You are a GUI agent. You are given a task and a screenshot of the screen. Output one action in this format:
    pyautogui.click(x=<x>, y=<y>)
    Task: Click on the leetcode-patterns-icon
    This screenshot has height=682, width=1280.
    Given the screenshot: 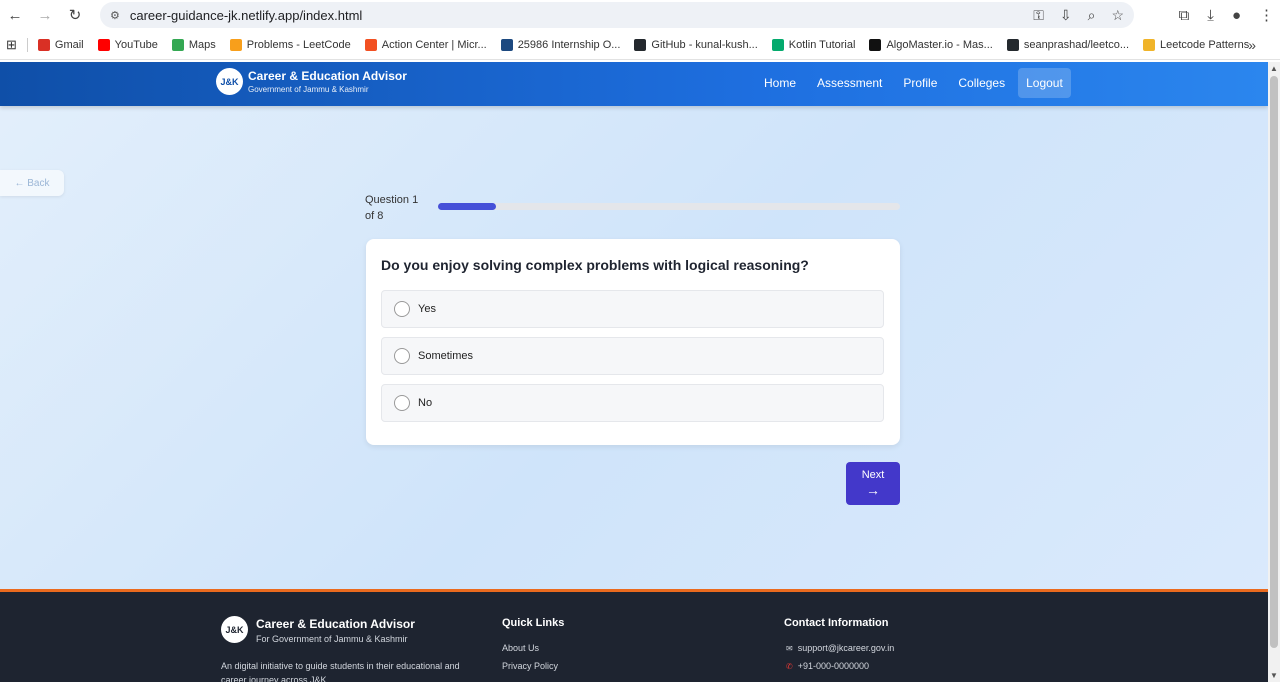 What is the action you would take?
    pyautogui.click(x=1149, y=44)
    